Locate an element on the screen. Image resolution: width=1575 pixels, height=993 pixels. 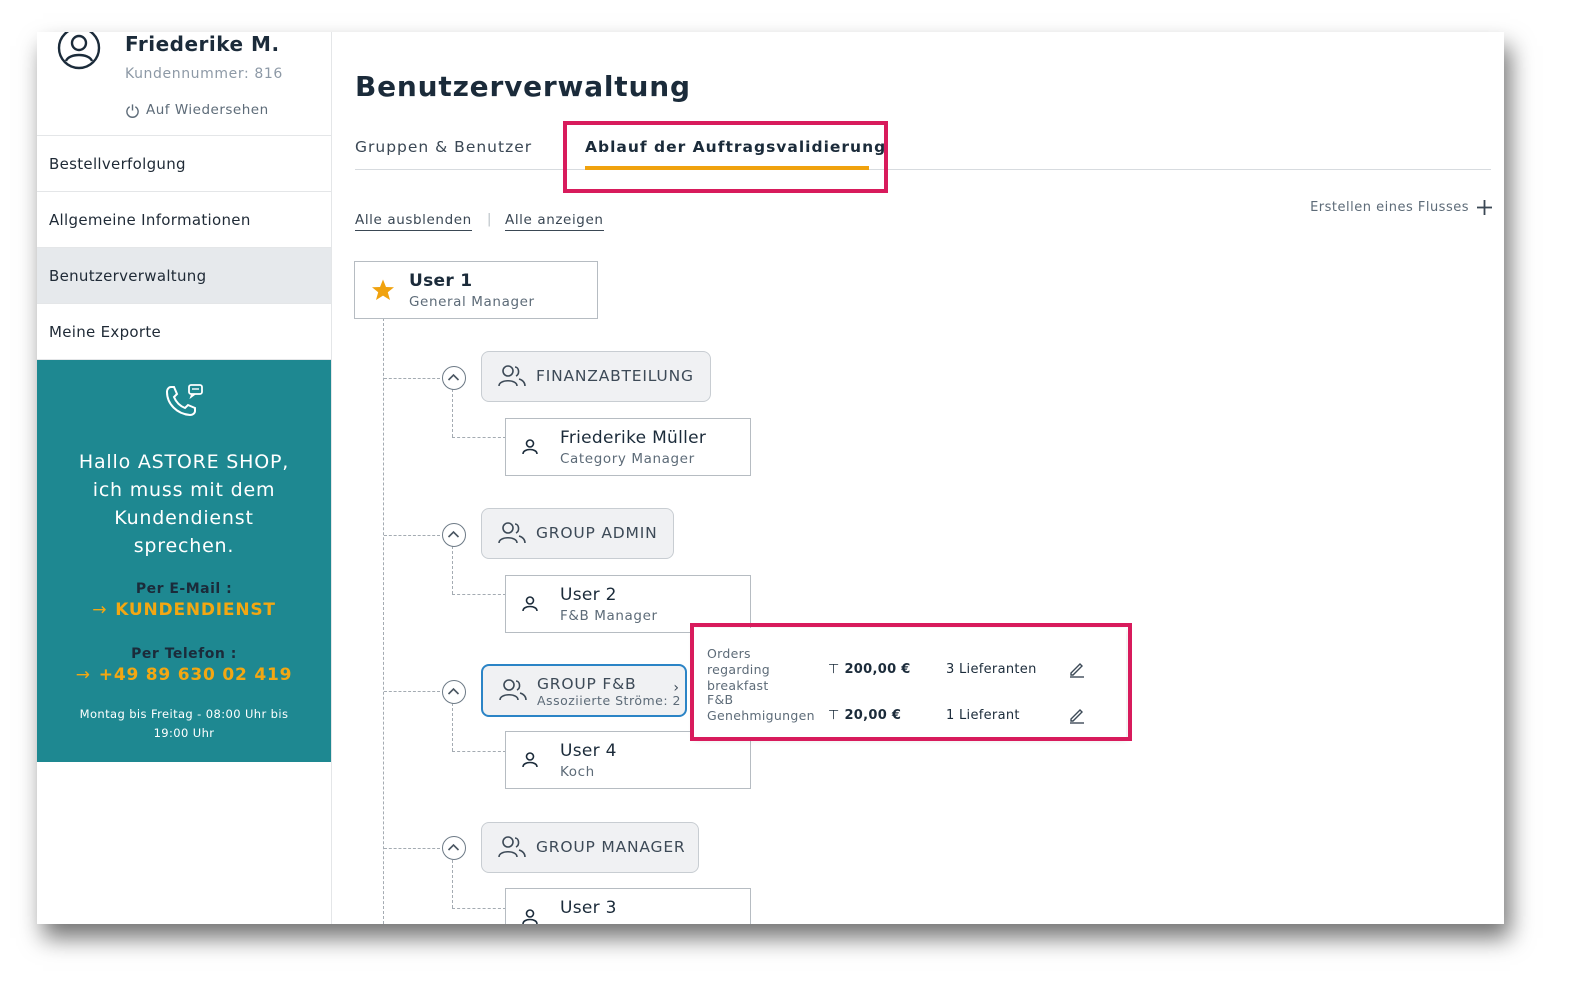
tree-trunk-line is located at coordinates (383, 621).